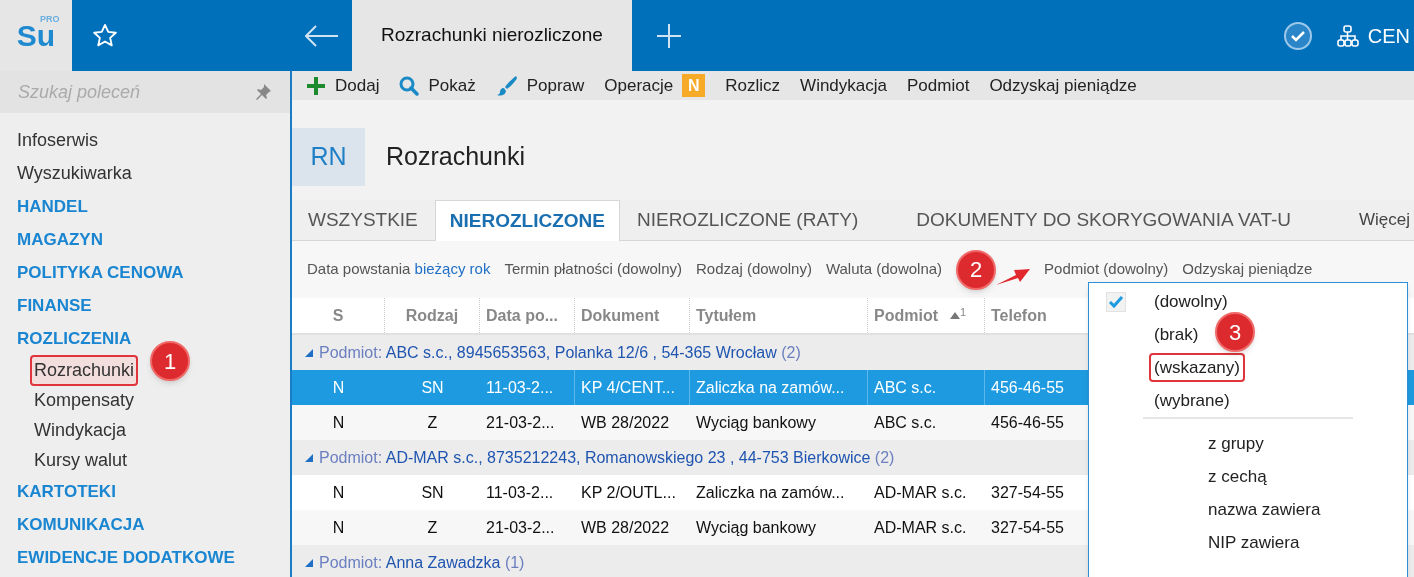 The height and width of the screenshot is (577, 1414). Describe the element at coordinates (976, 269) in the screenshot. I see `annotation-badge: 2` at that location.